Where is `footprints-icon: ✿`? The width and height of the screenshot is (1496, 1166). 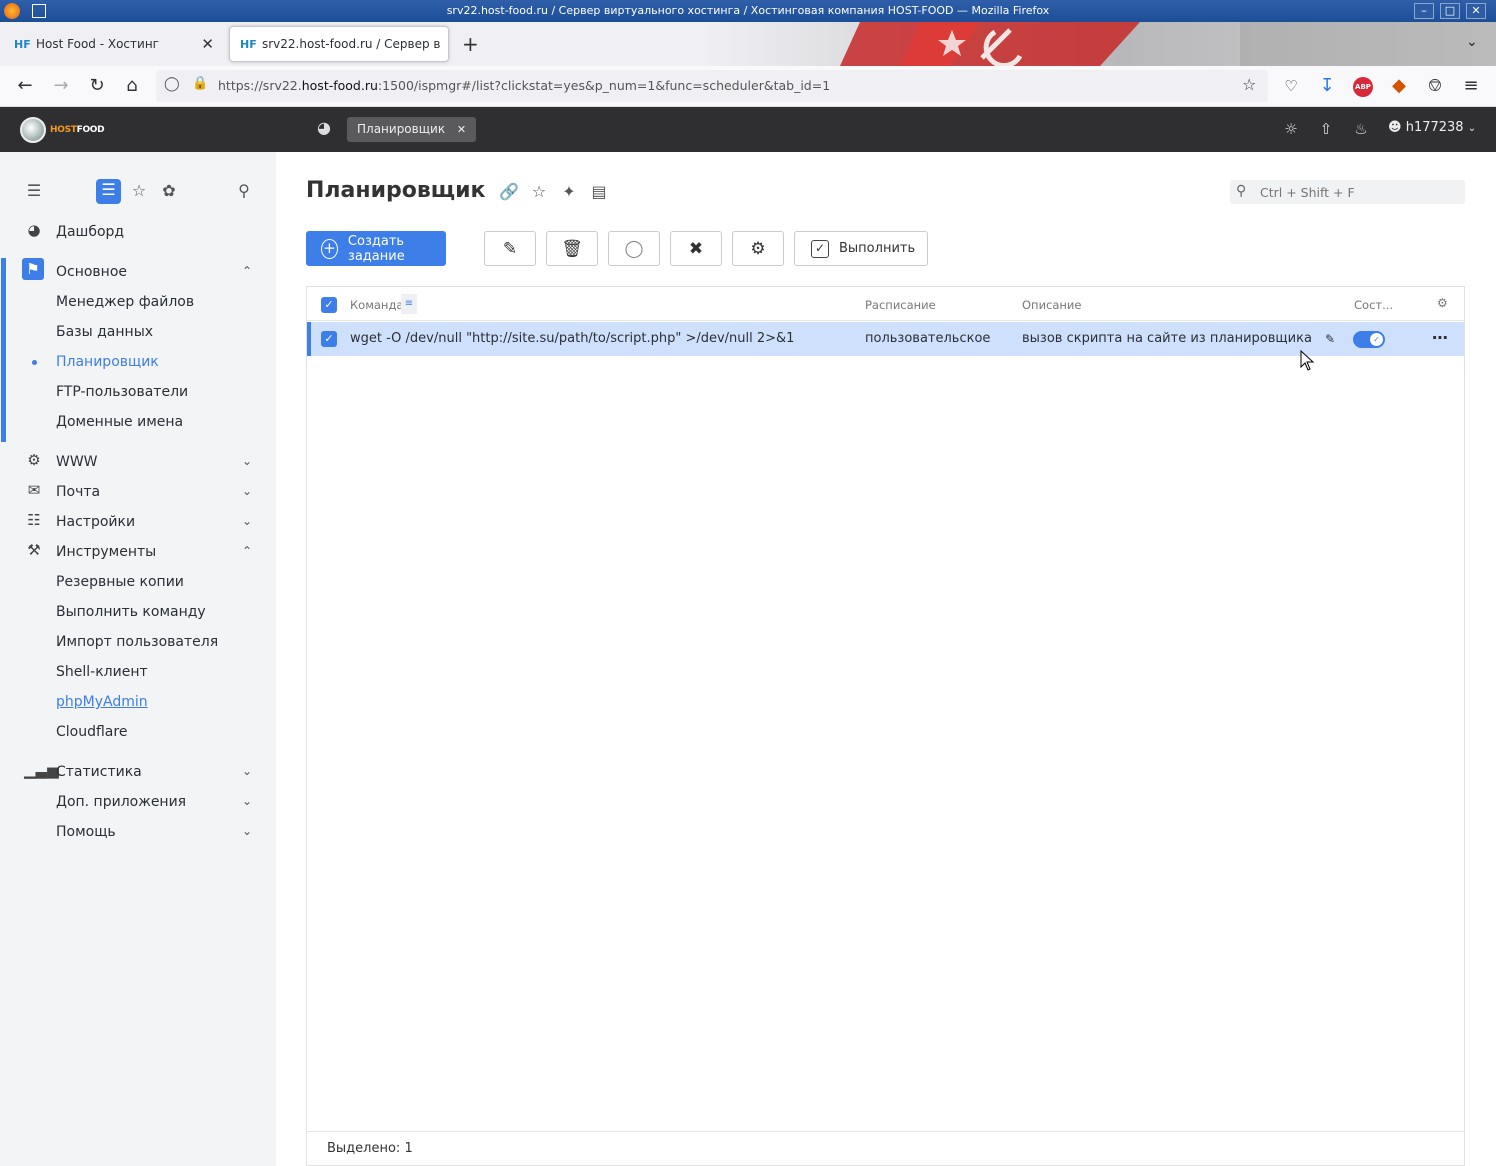
footprints-icon: ✿ is located at coordinates (169, 191).